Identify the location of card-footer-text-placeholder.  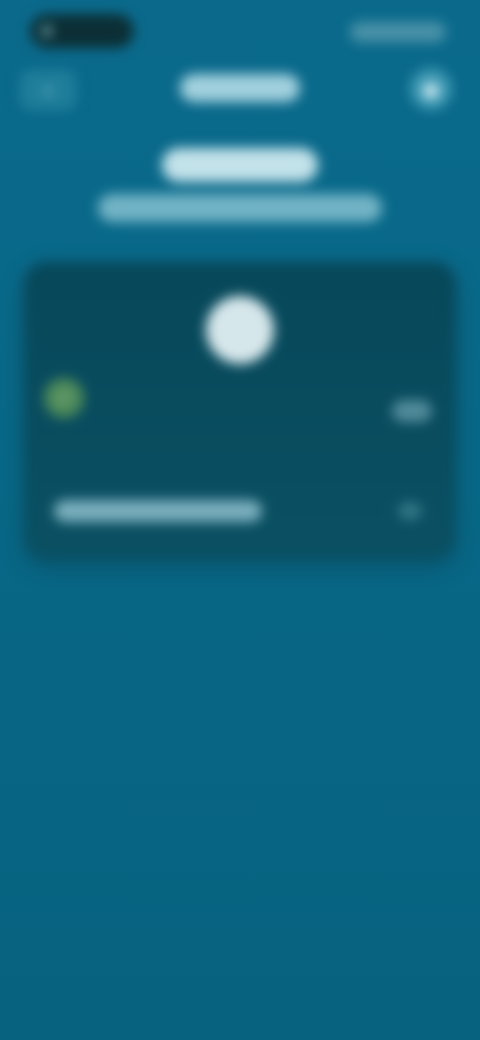
(158, 511).